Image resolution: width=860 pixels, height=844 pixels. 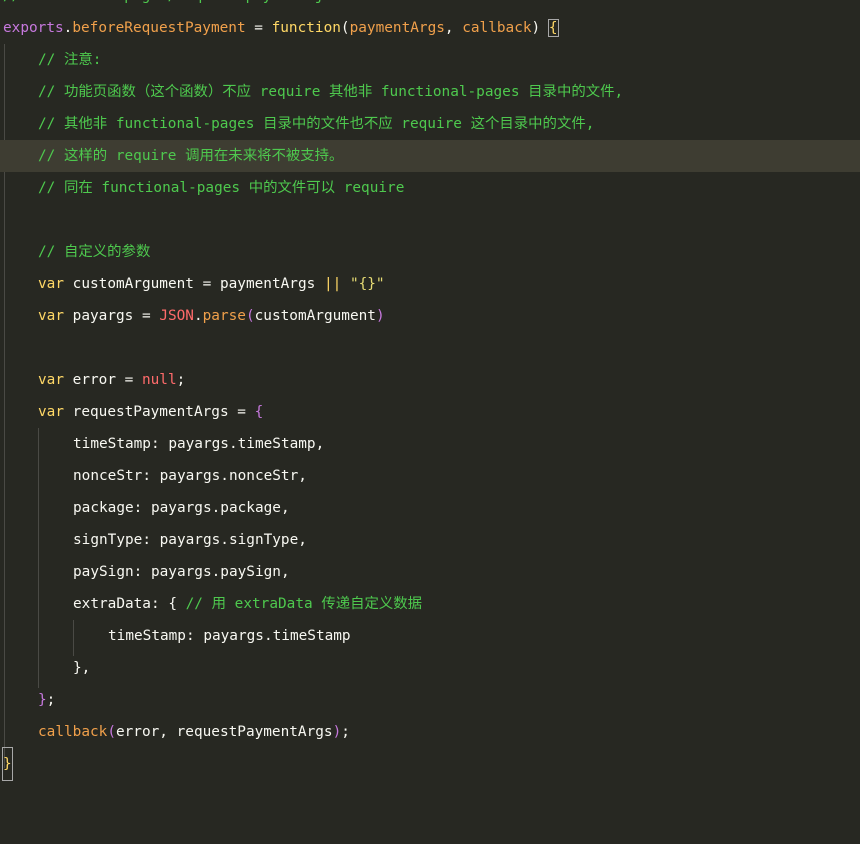 I want to click on code-line-close-inner: },, so click(x=82, y=668).